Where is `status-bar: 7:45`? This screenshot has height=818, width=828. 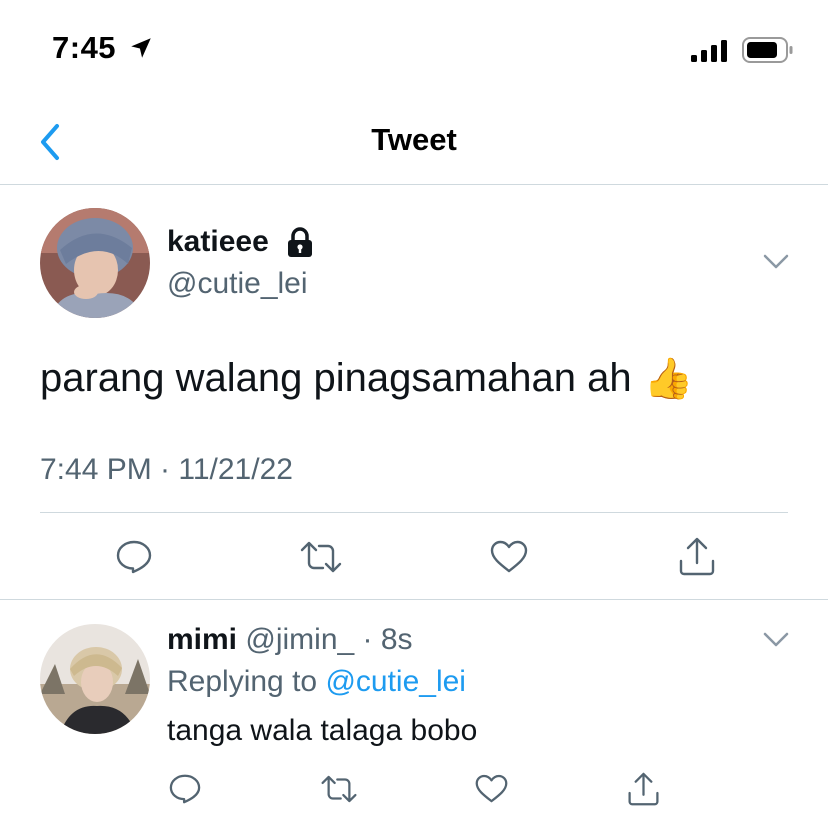 status-bar: 7:45 is located at coordinates (414, 50).